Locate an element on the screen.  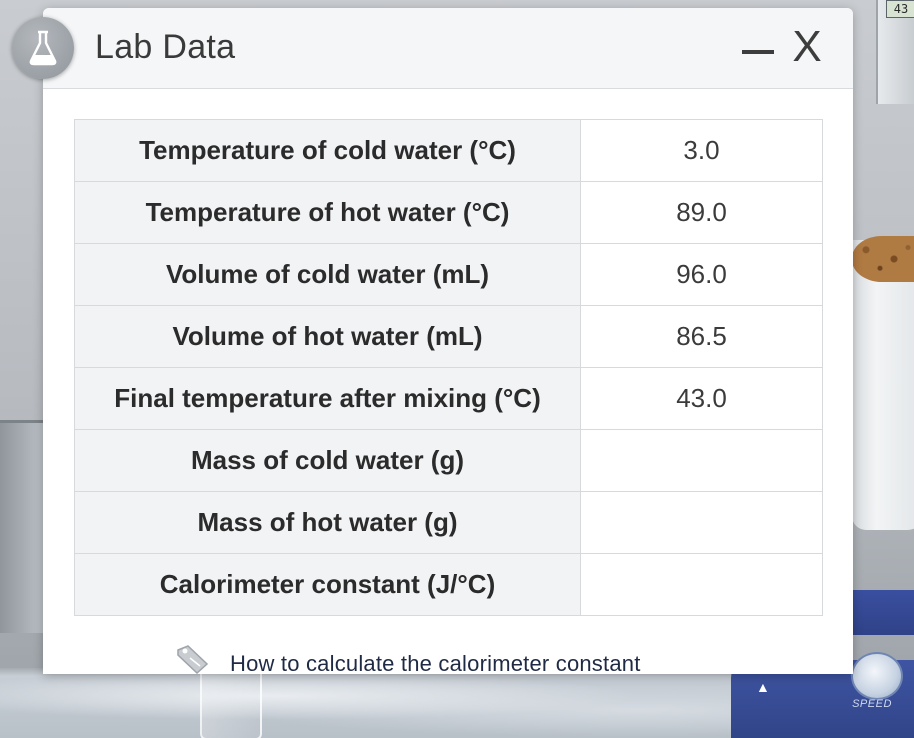
cork-lid is located at coordinates (883, 259).